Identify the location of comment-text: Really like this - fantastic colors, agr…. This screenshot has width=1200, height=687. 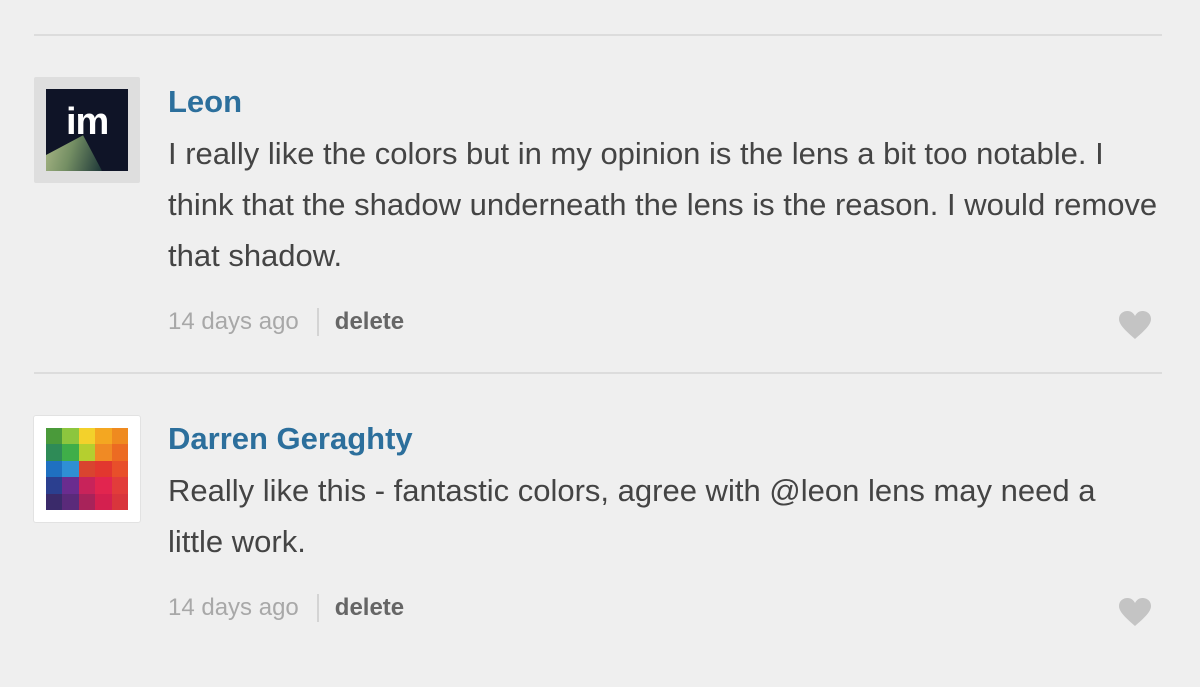
(632, 516).